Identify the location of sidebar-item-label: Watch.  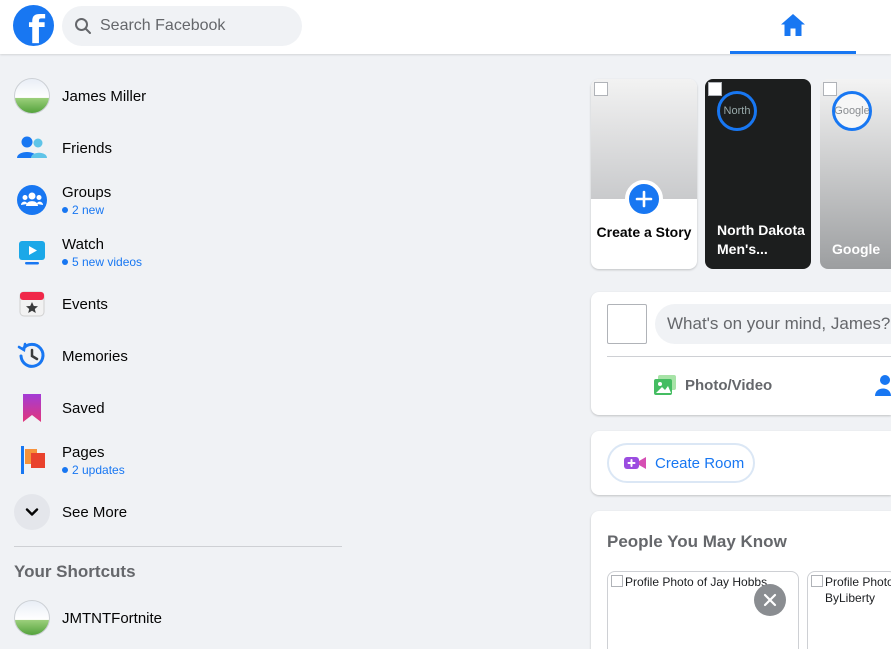
(83, 244).